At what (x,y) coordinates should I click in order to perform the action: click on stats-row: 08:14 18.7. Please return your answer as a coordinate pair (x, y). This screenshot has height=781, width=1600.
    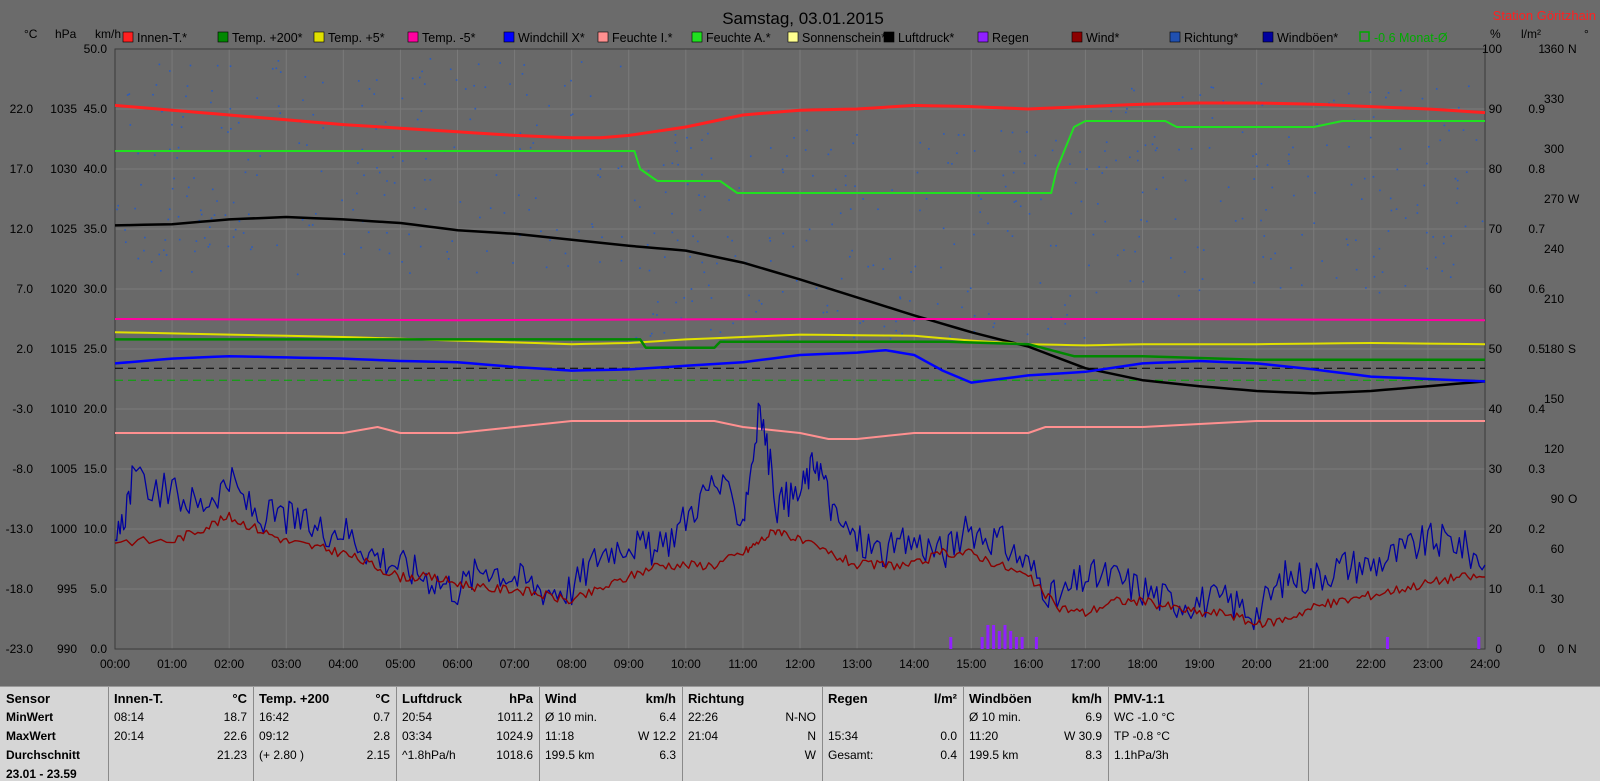
    Looking at the image, I should click on (180, 717).